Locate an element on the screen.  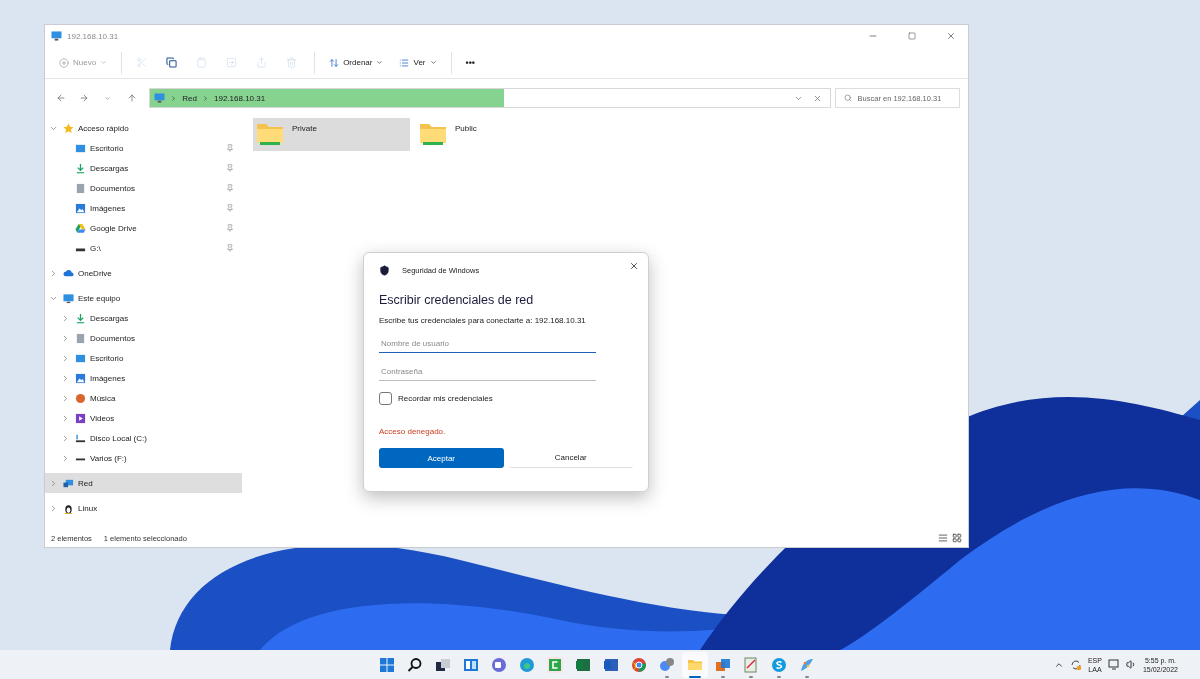
menu-label: Ordenar is located at coordinates (358, 62).